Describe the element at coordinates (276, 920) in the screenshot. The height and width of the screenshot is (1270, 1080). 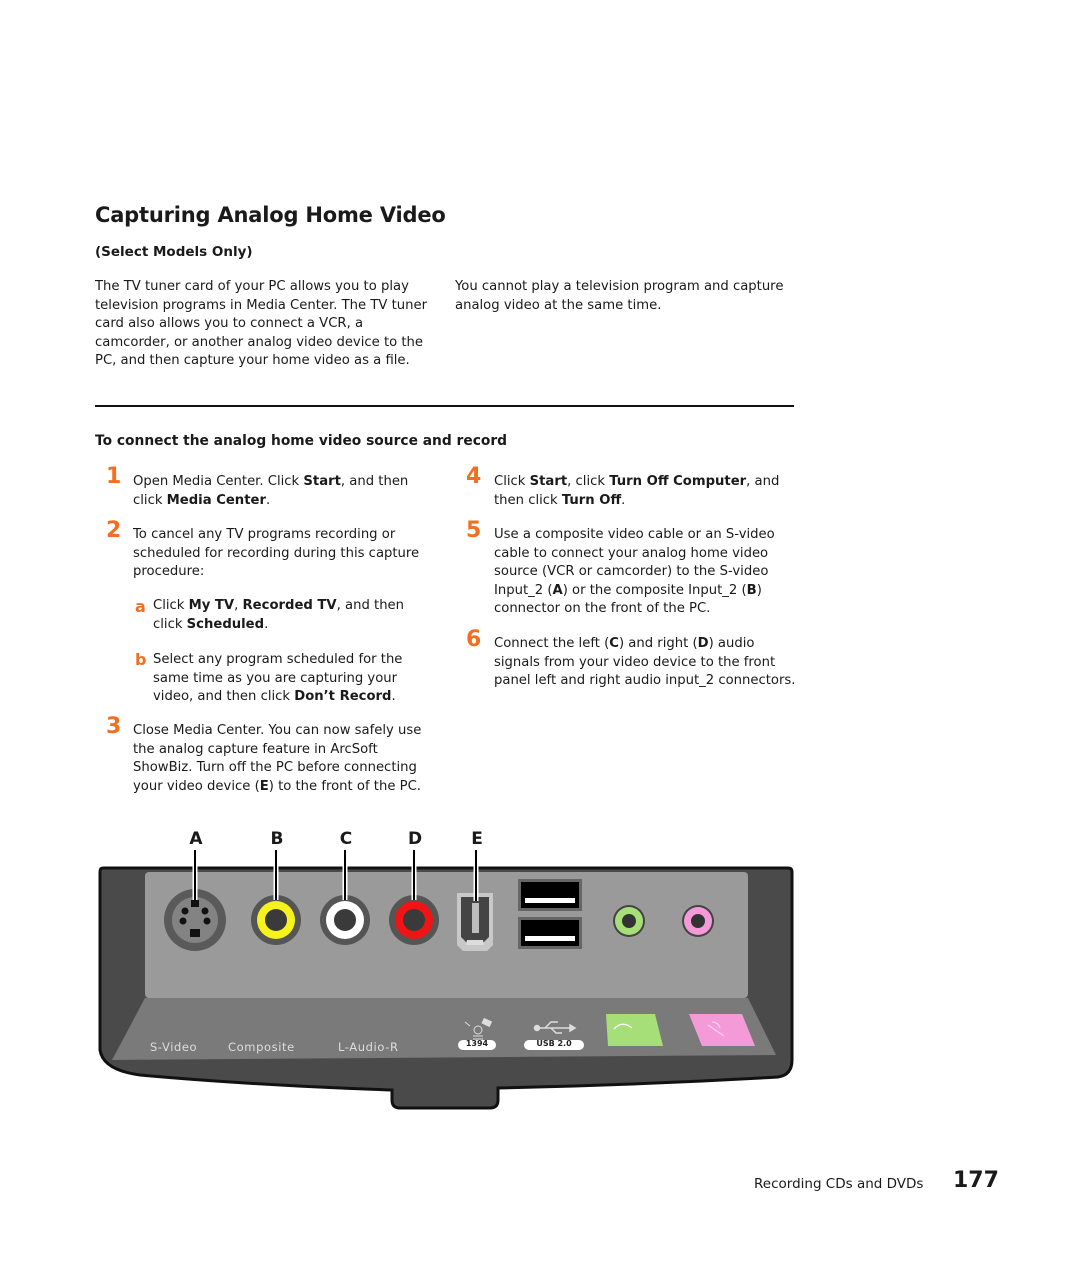
I see `composite-video-port` at that location.